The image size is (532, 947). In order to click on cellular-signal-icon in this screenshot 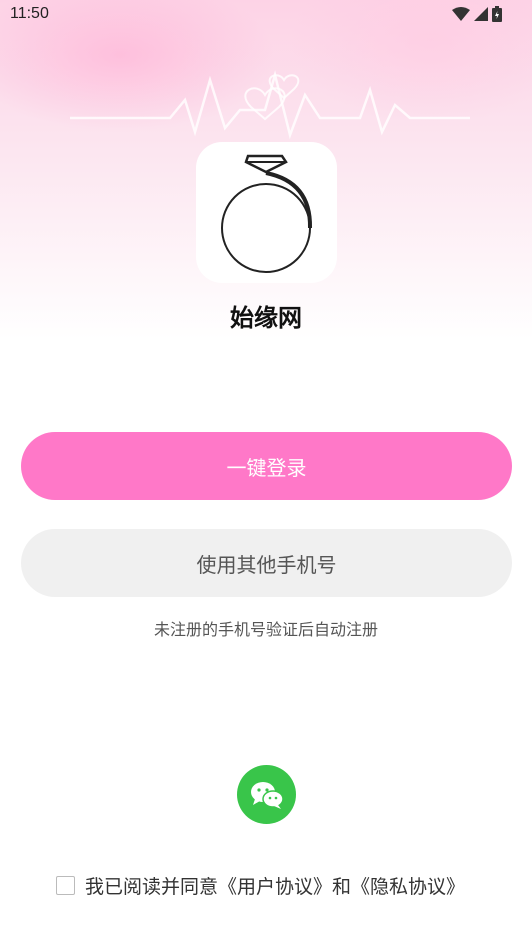, I will do `click(481, 14)`.